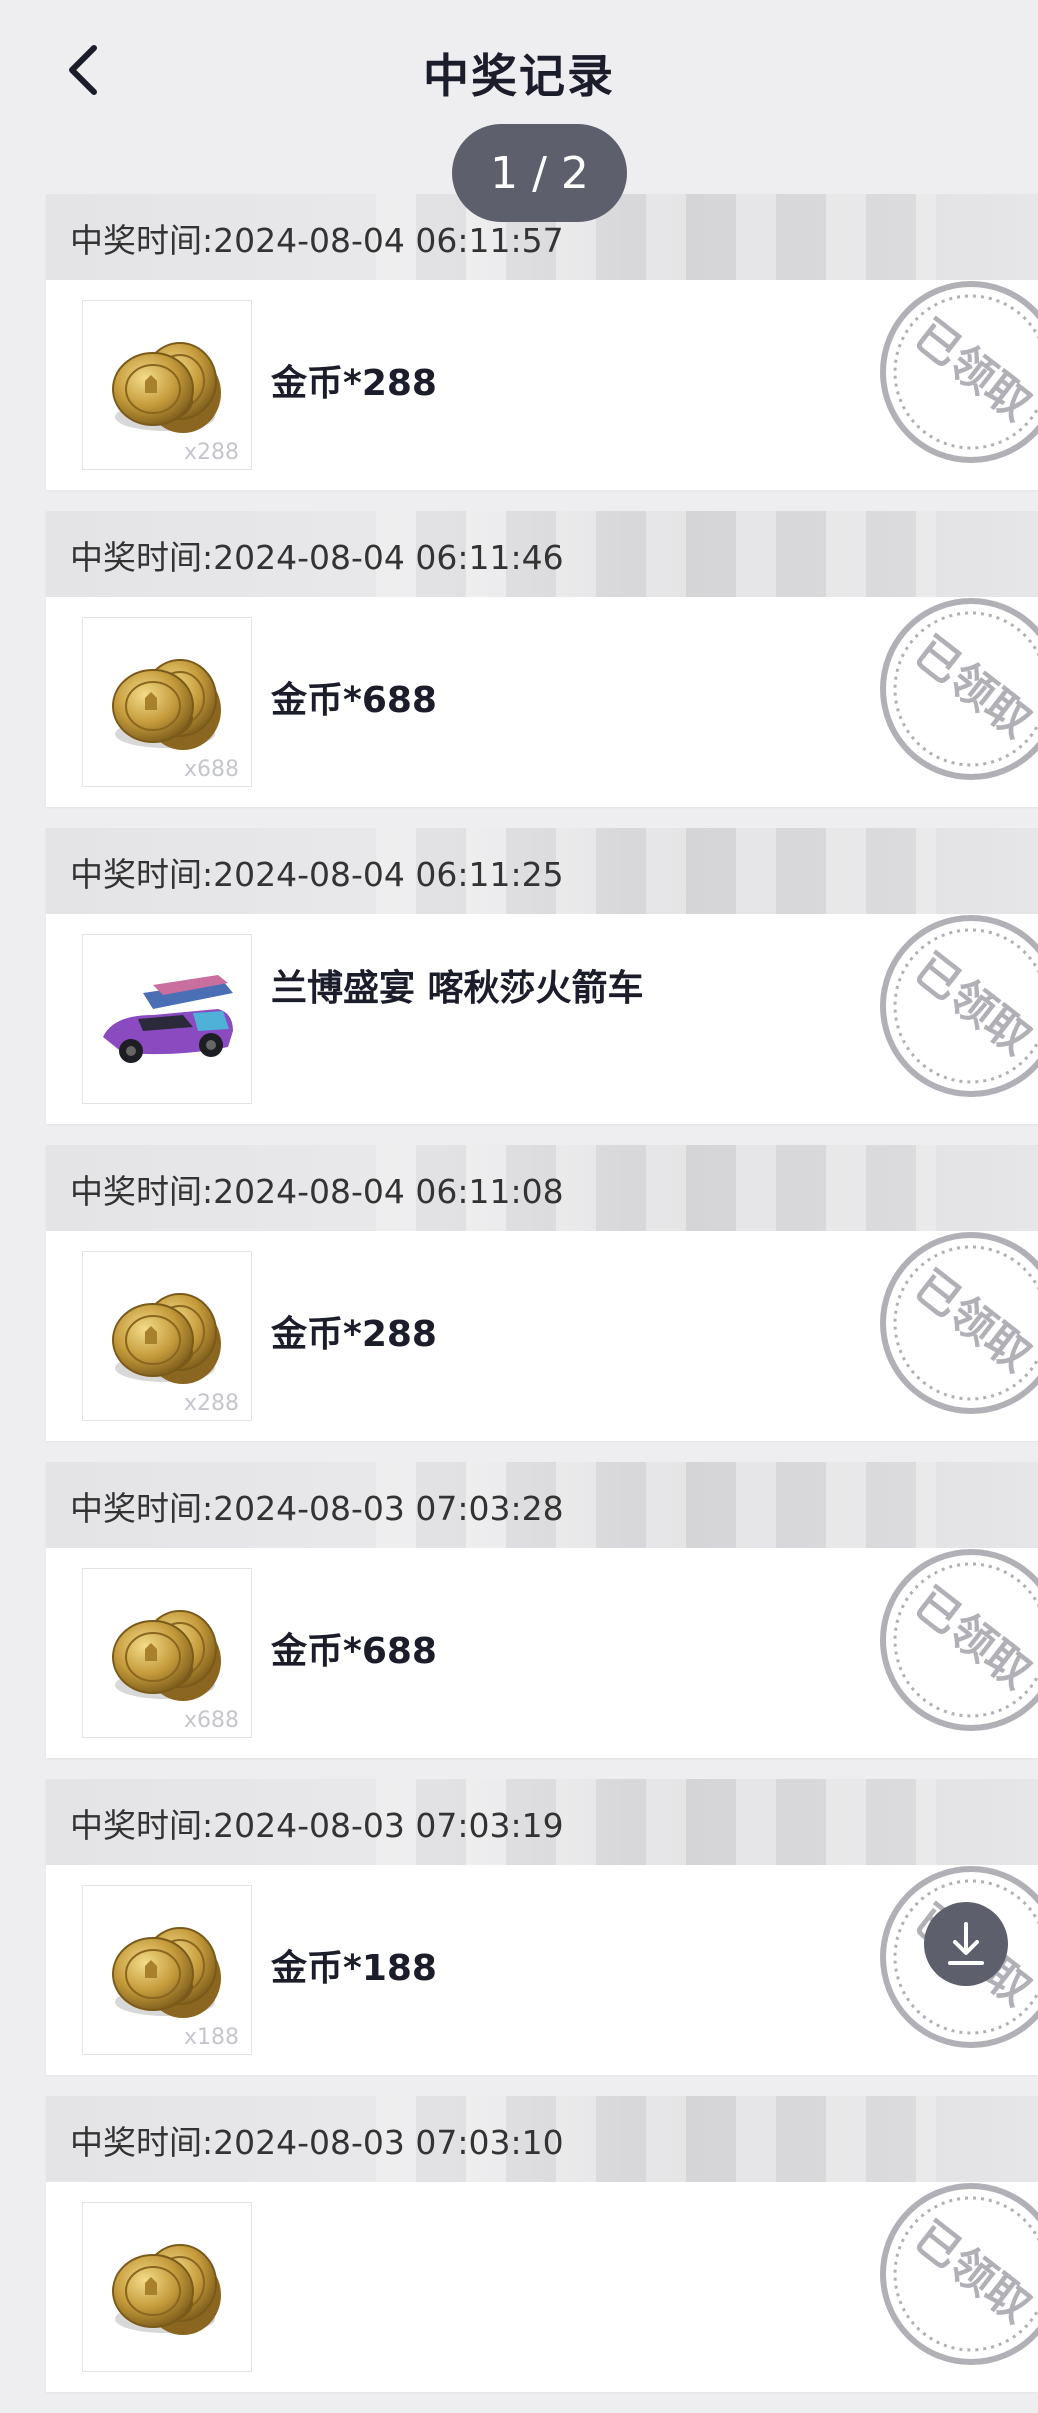  Describe the element at coordinates (519, 76) in the screenshot. I see `page-title: 中奖记录` at that location.